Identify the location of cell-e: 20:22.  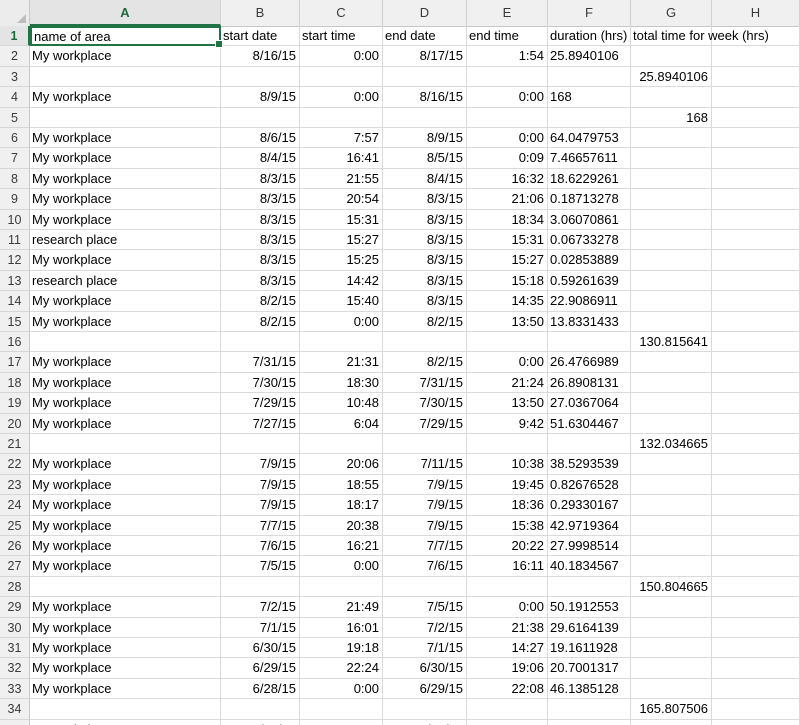
(507, 546).